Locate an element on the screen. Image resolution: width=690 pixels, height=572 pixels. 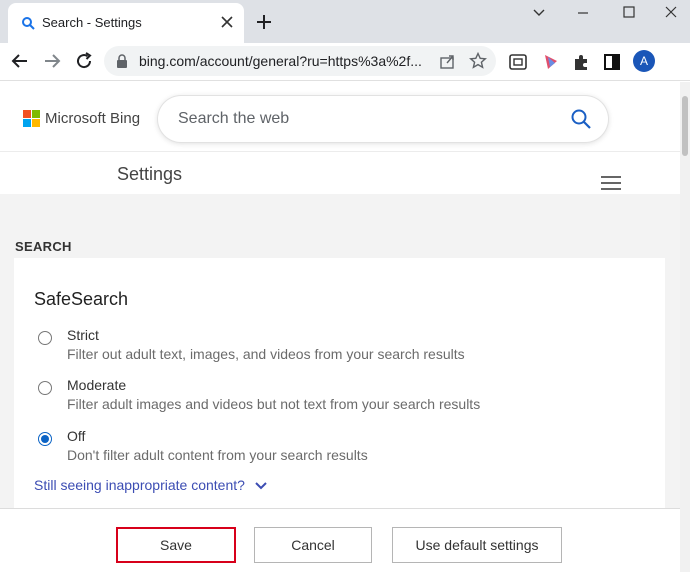
bing-favicon-icon is located at coordinates (28, 23).